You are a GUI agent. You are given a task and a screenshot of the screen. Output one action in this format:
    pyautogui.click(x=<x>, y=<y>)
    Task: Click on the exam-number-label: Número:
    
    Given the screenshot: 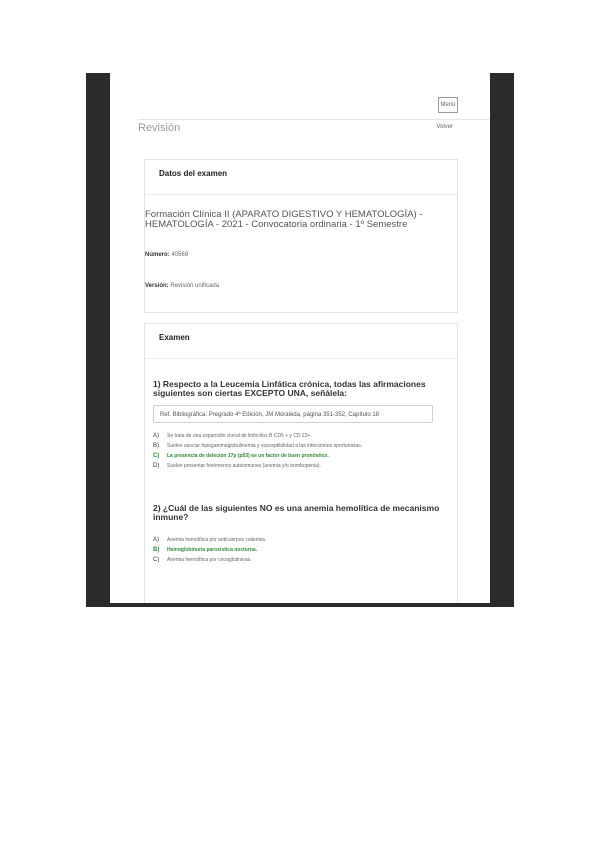 What is the action you would take?
    pyautogui.click(x=157, y=255)
    